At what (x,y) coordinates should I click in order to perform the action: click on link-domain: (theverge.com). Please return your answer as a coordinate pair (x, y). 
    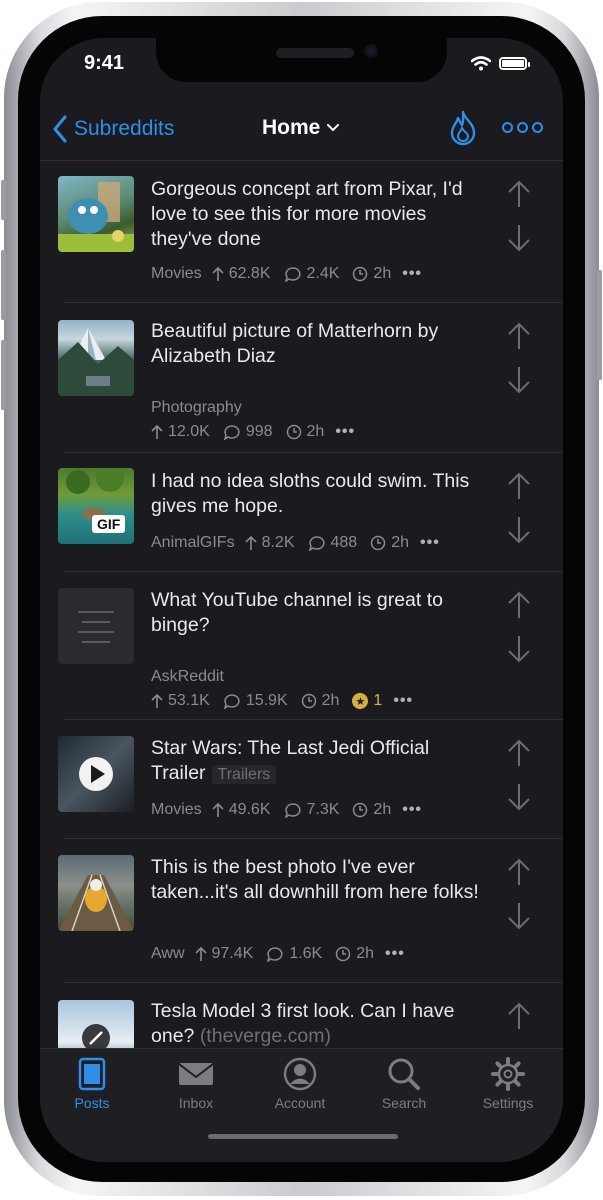
    Looking at the image, I should click on (265, 1036).